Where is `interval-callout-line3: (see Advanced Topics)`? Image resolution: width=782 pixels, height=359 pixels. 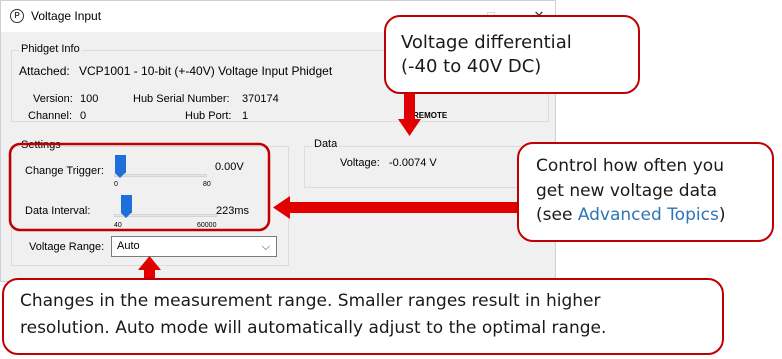
interval-callout-line3: (see Advanced Topics) is located at coordinates (630, 215).